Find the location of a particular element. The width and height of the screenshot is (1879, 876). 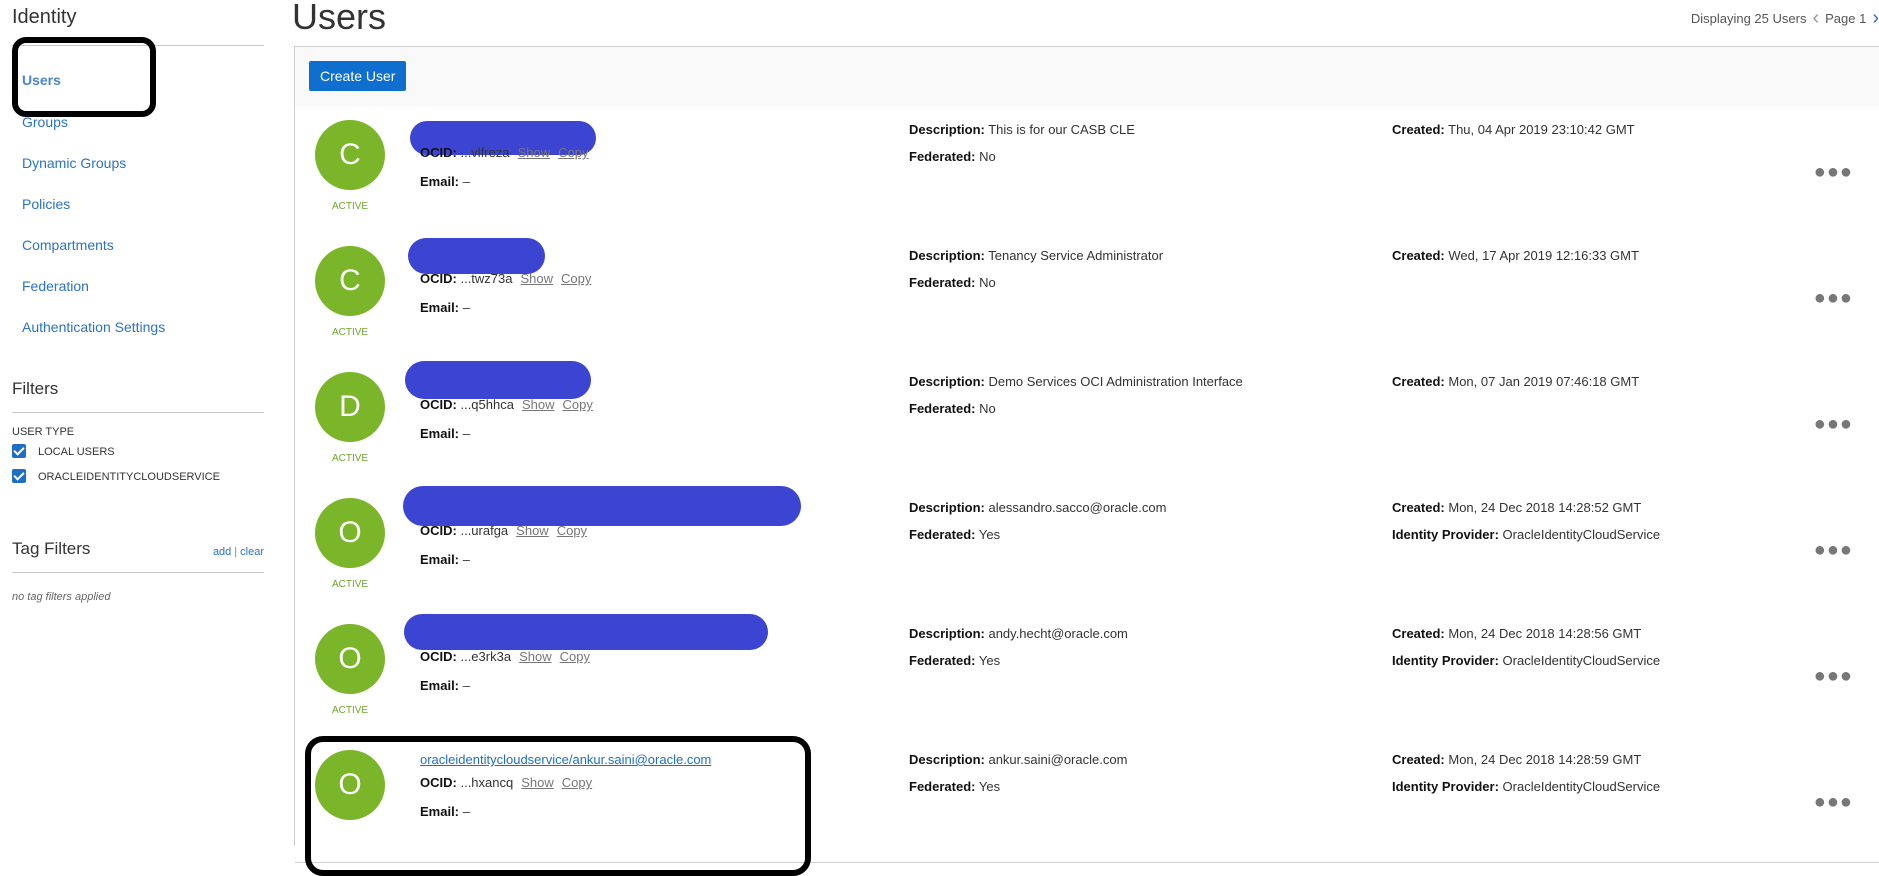

ocid-field: OCID: ...twz73a Show Copy is located at coordinates (505, 278).